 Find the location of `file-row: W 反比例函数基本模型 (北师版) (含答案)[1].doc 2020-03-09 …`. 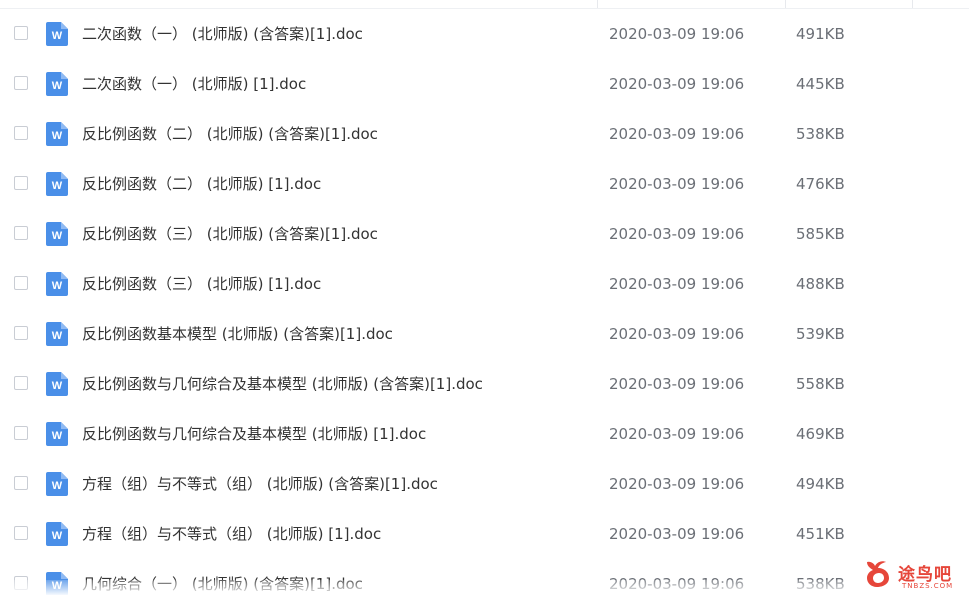

file-row: W 反比例函数基本模型 (北师版) (含答案)[1].doc 2020-03-09 … is located at coordinates (484, 334).